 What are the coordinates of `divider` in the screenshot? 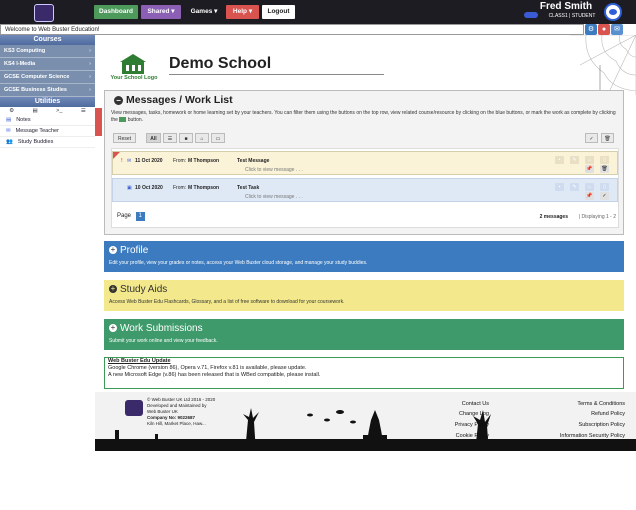 It's located at (276, 74).